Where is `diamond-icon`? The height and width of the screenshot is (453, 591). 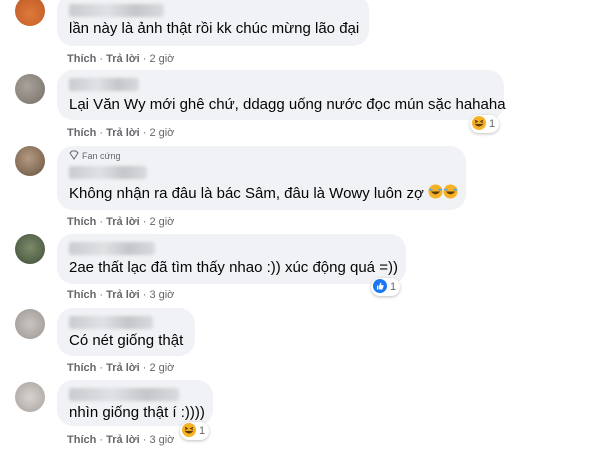 diamond-icon is located at coordinates (74, 156).